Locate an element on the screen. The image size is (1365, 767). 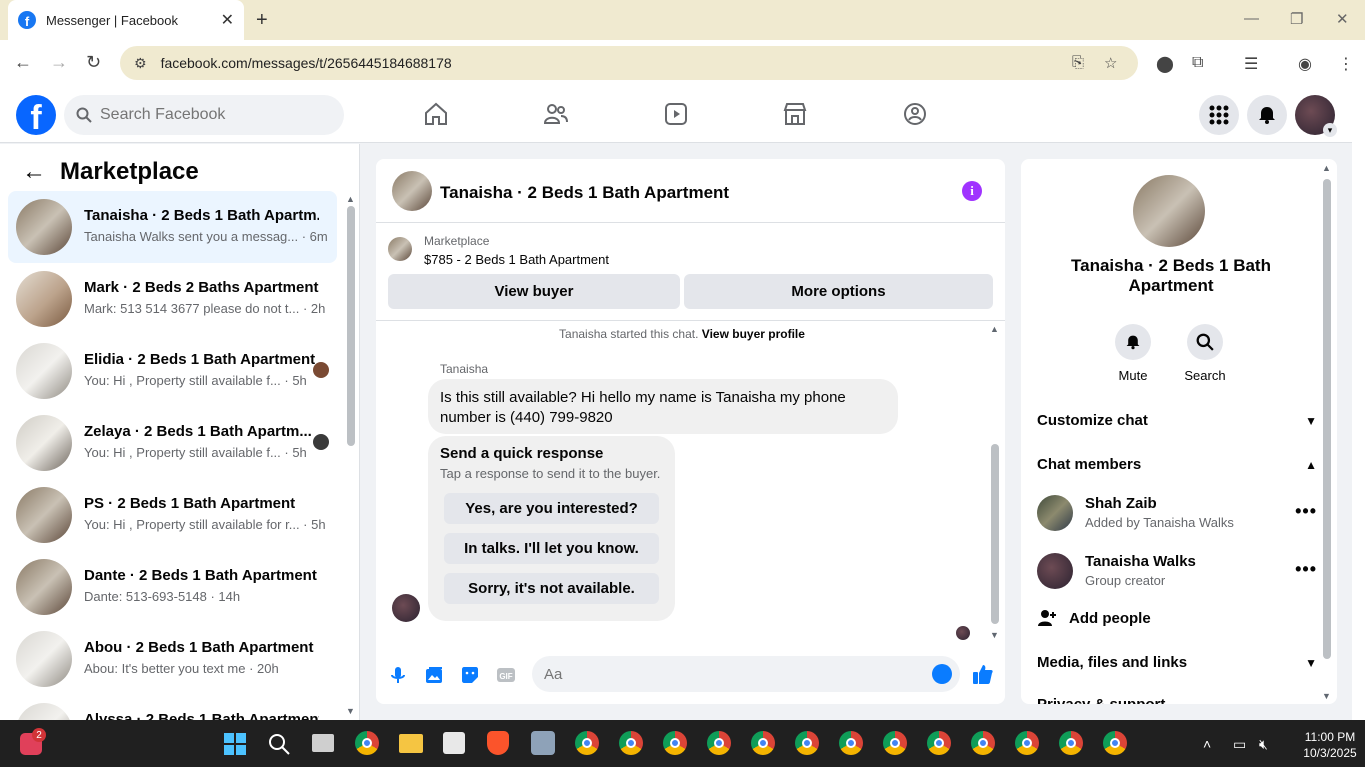
media-files-section: Media, files and links ▼ is located at coordinates (1177, 662).